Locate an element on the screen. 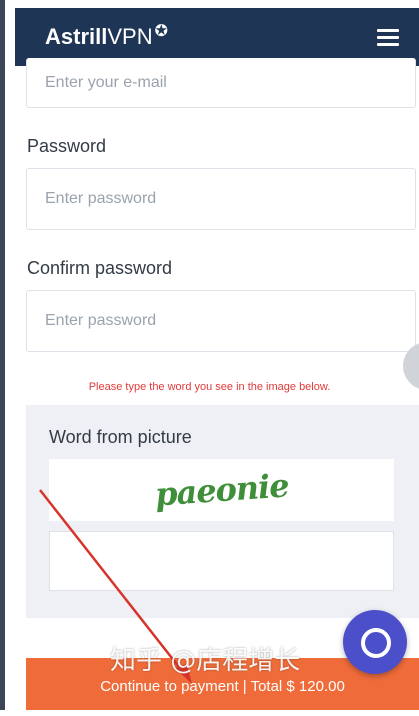 Image resolution: width=419 pixels, height=716 pixels. captcha-input is located at coordinates (221, 561).